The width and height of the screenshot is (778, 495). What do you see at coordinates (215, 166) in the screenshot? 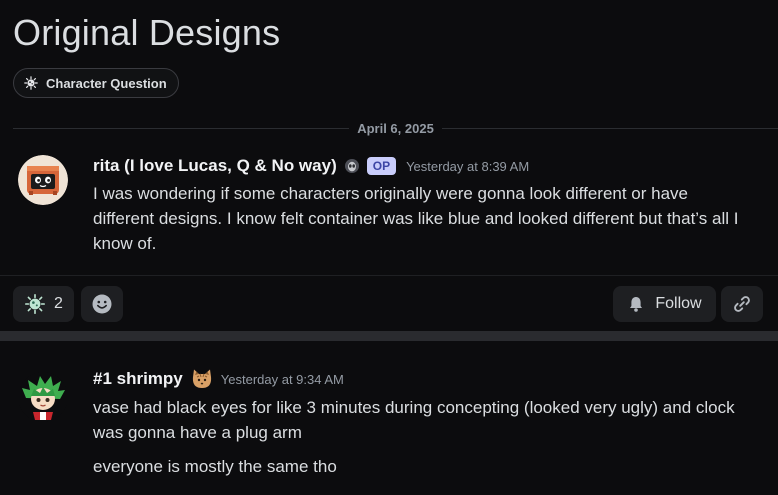
I see `author-name: rita (I love Lucas, Q & No way)` at bounding box center [215, 166].